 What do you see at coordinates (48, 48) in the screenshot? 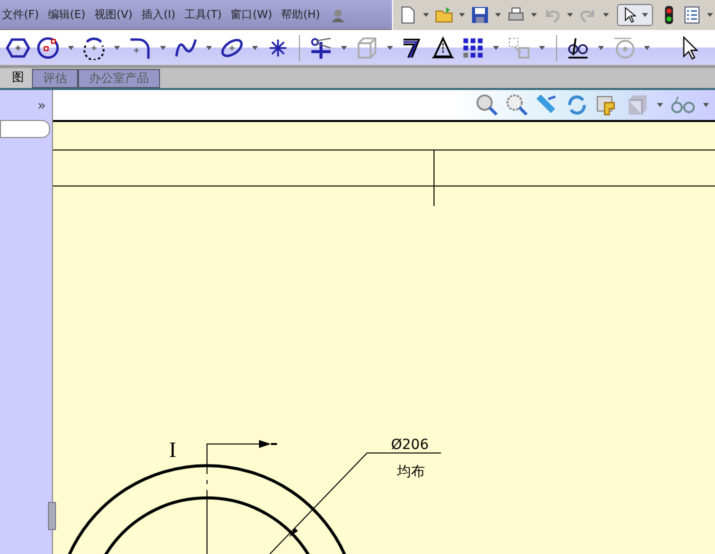
I see `circle-icon` at bounding box center [48, 48].